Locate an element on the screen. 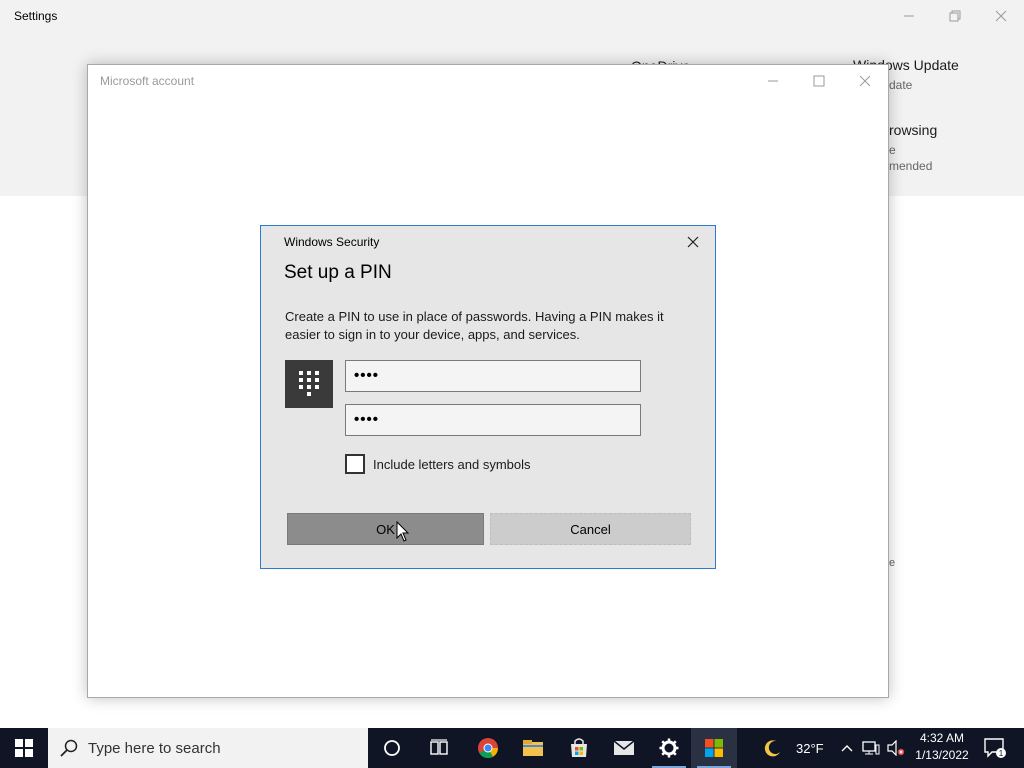  cortana-icon is located at coordinates (392, 748).